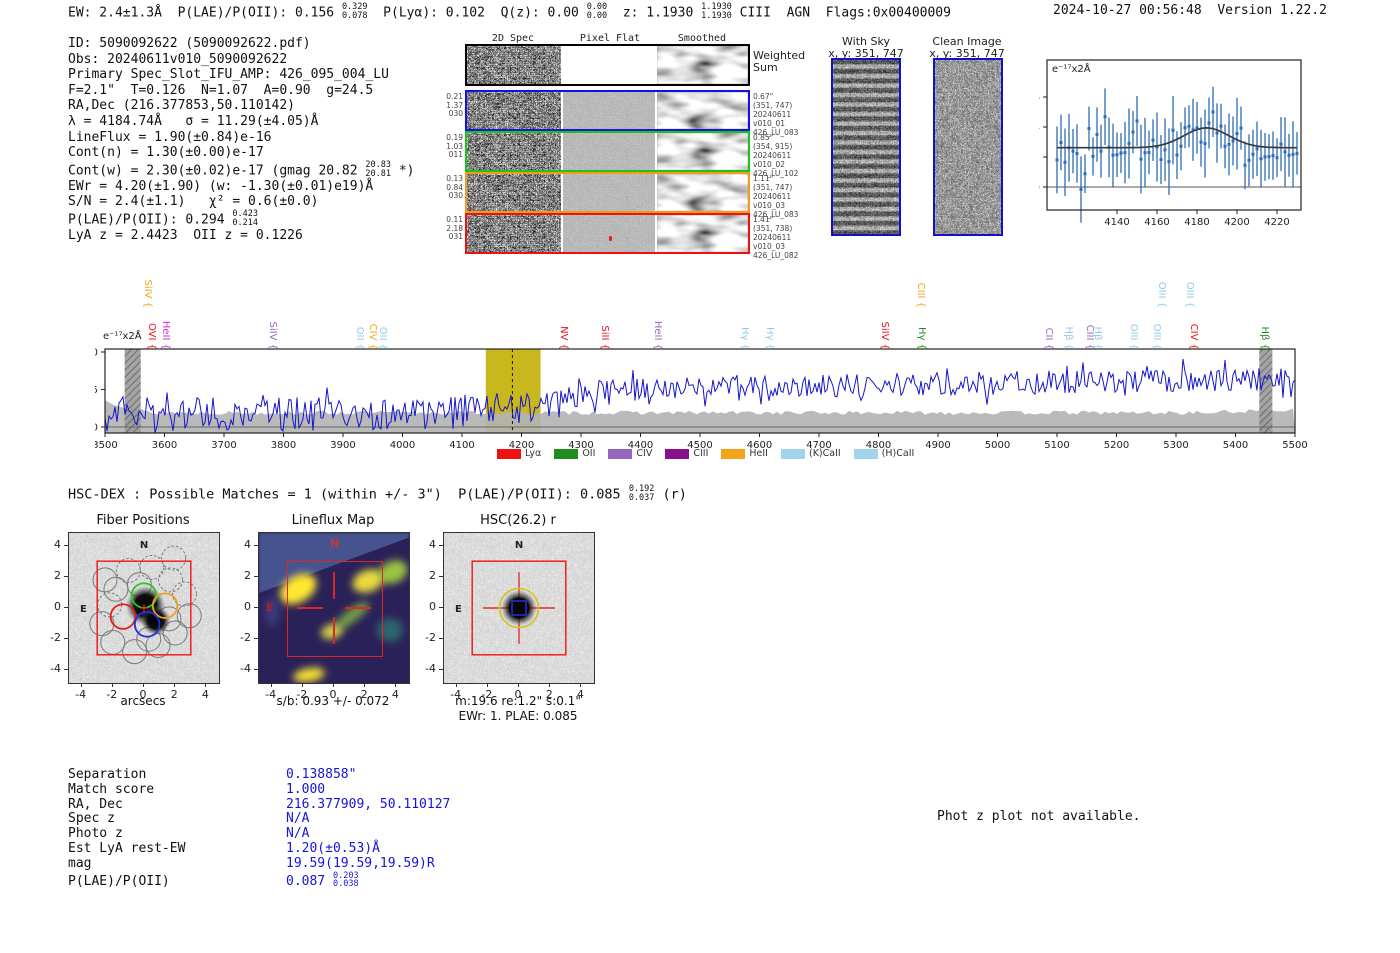 The height and width of the screenshot is (953, 1400). What do you see at coordinates (589, 453) in the screenshot?
I see `legend-label: OII` at bounding box center [589, 453].